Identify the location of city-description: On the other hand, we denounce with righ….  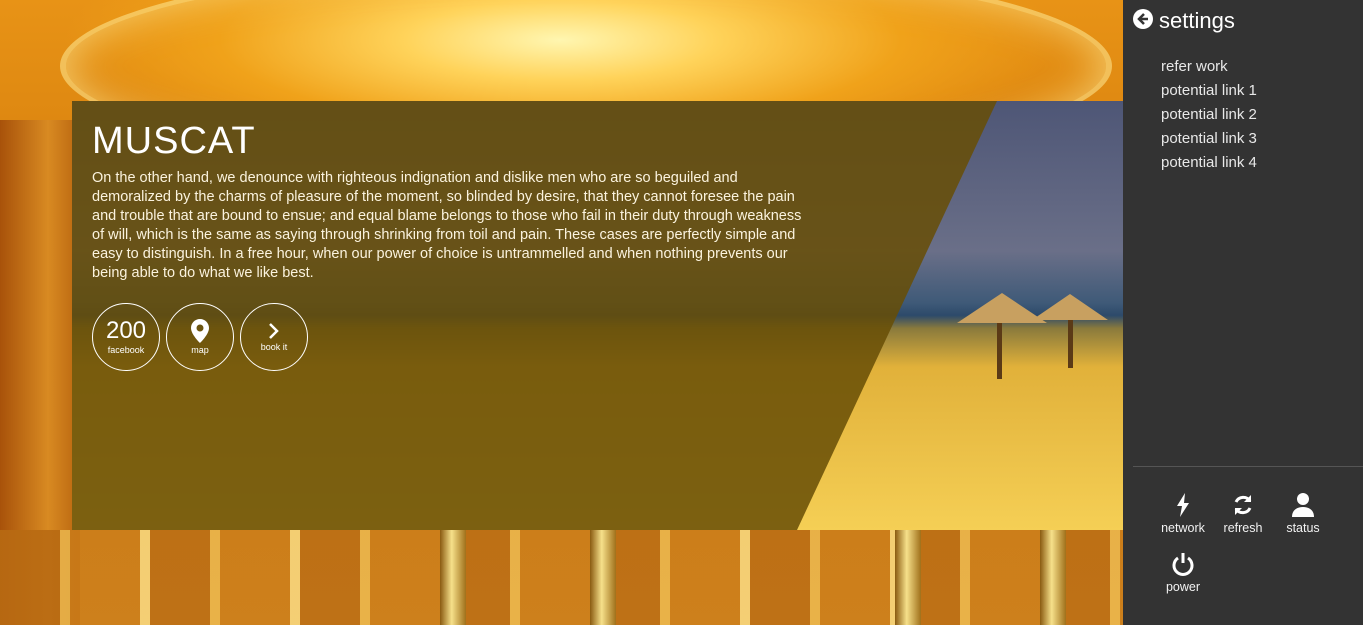
(447, 225).